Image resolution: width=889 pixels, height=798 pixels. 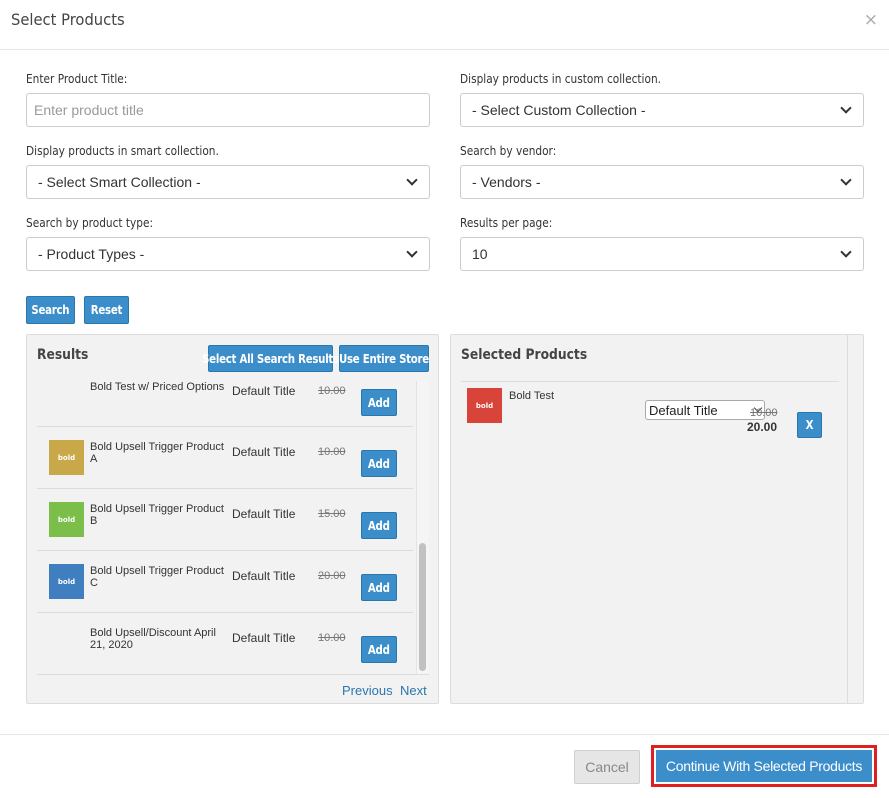 What do you see at coordinates (153, 639) in the screenshot?
I see `product-name: Bold Upsell/Discount April 21, 2020` at bounding box center [153, 639].